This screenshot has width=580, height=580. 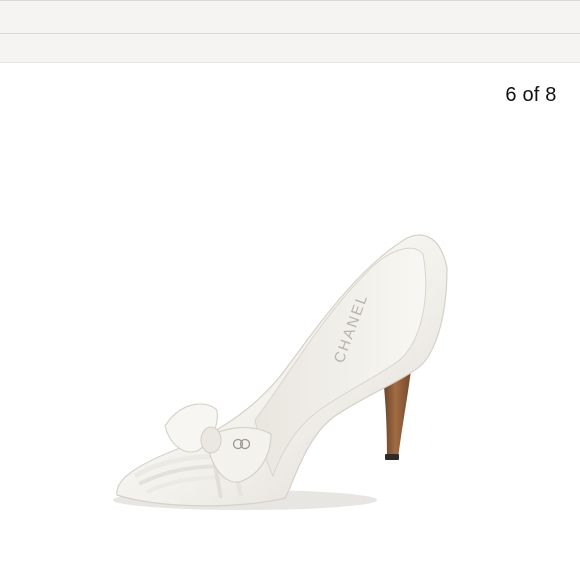 I want to click on image-counter-label: 6 of 8, so click(x=531, y=95).